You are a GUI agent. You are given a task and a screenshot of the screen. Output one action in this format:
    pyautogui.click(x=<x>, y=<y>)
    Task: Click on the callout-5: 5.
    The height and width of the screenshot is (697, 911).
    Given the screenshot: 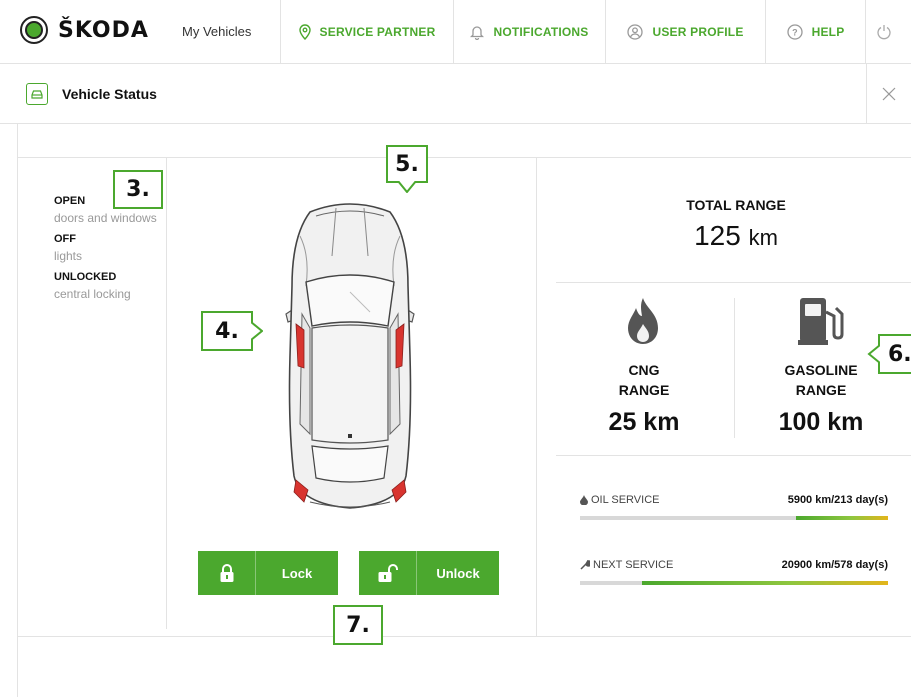 What is the action you would take?
    pyautogui.click(x=407, y=164)
    